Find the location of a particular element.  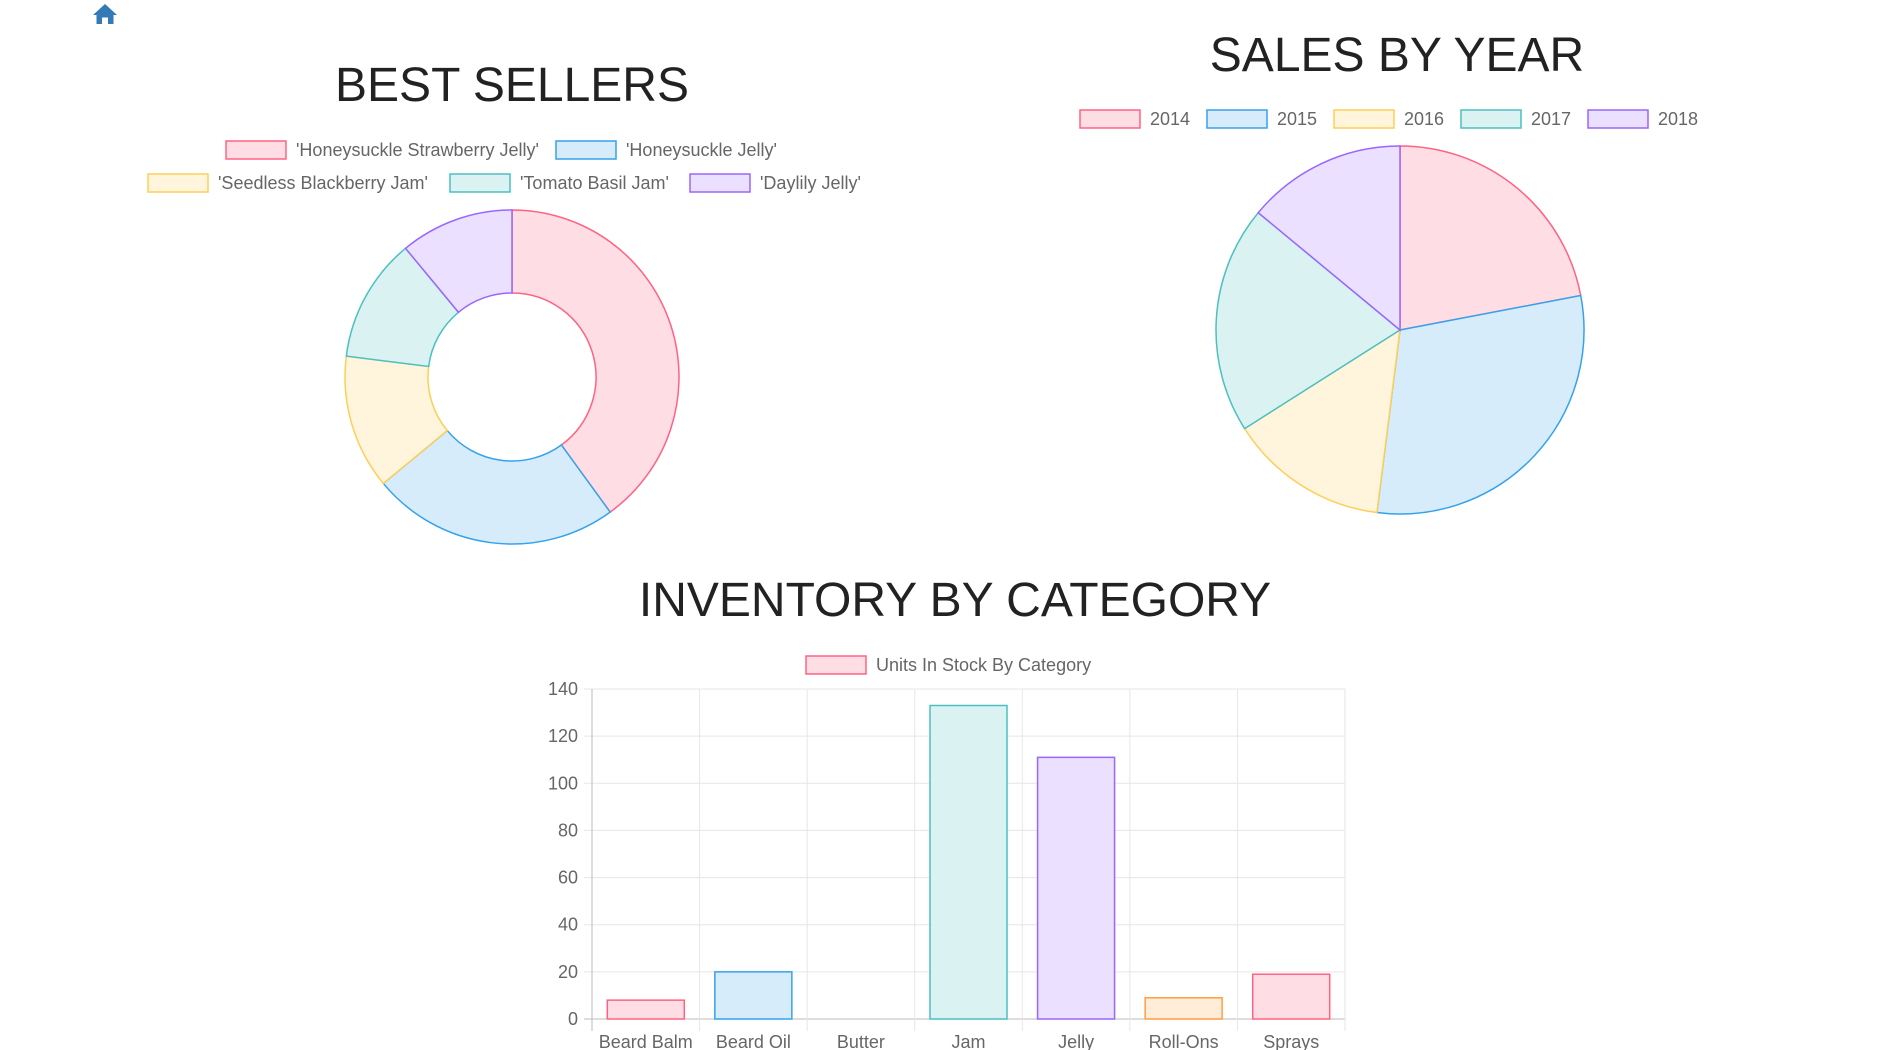

sales-by-year-legend-item-5-label: 2018 is located at coordinates (1678, 119).